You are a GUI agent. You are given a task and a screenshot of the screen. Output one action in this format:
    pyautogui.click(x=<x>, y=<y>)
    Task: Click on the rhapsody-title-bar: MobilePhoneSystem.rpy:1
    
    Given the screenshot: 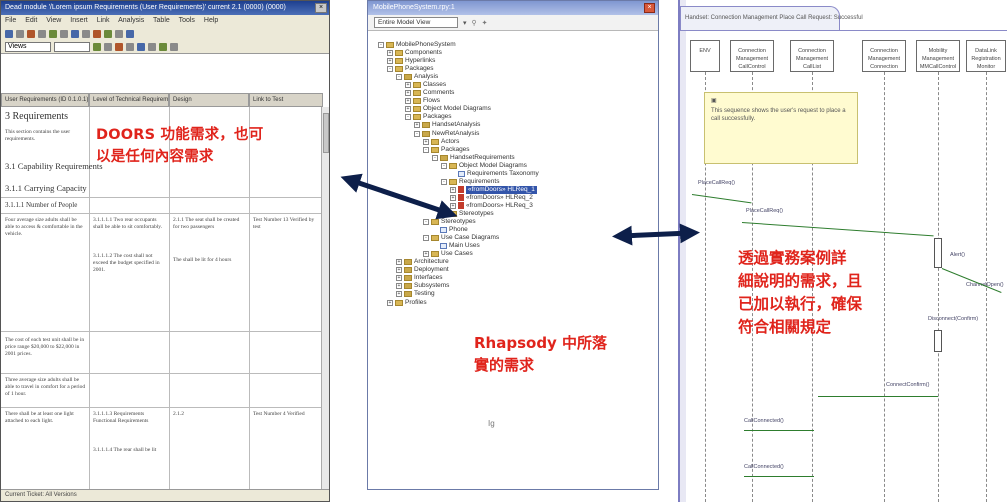 What is the action you would take?
    pyautogui.click(x=513, y=8)
    